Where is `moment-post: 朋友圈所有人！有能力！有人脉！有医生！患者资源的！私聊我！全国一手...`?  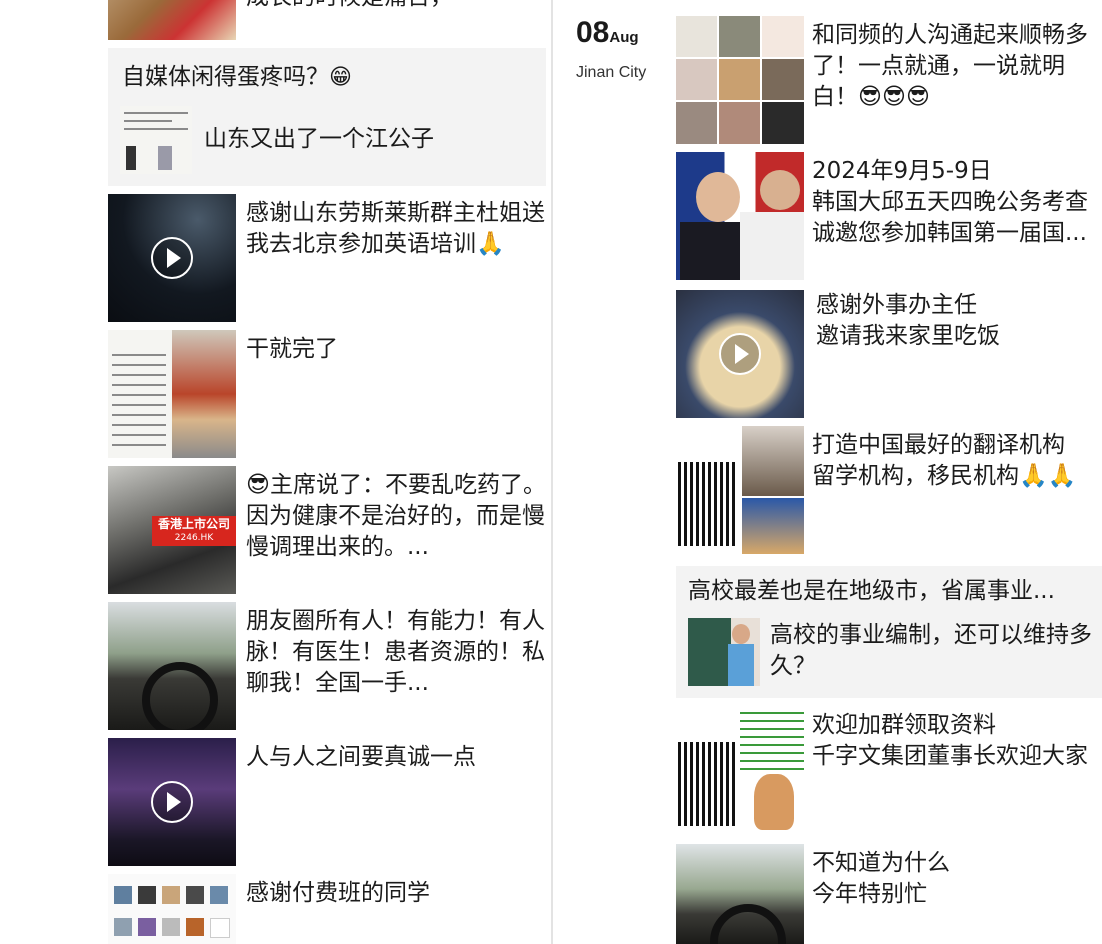
moment-post: 朋友圈所有人！有能力！有人脉！有医生！患者资源的！私聊我！全国一手... is located at coordinates (328, 667).